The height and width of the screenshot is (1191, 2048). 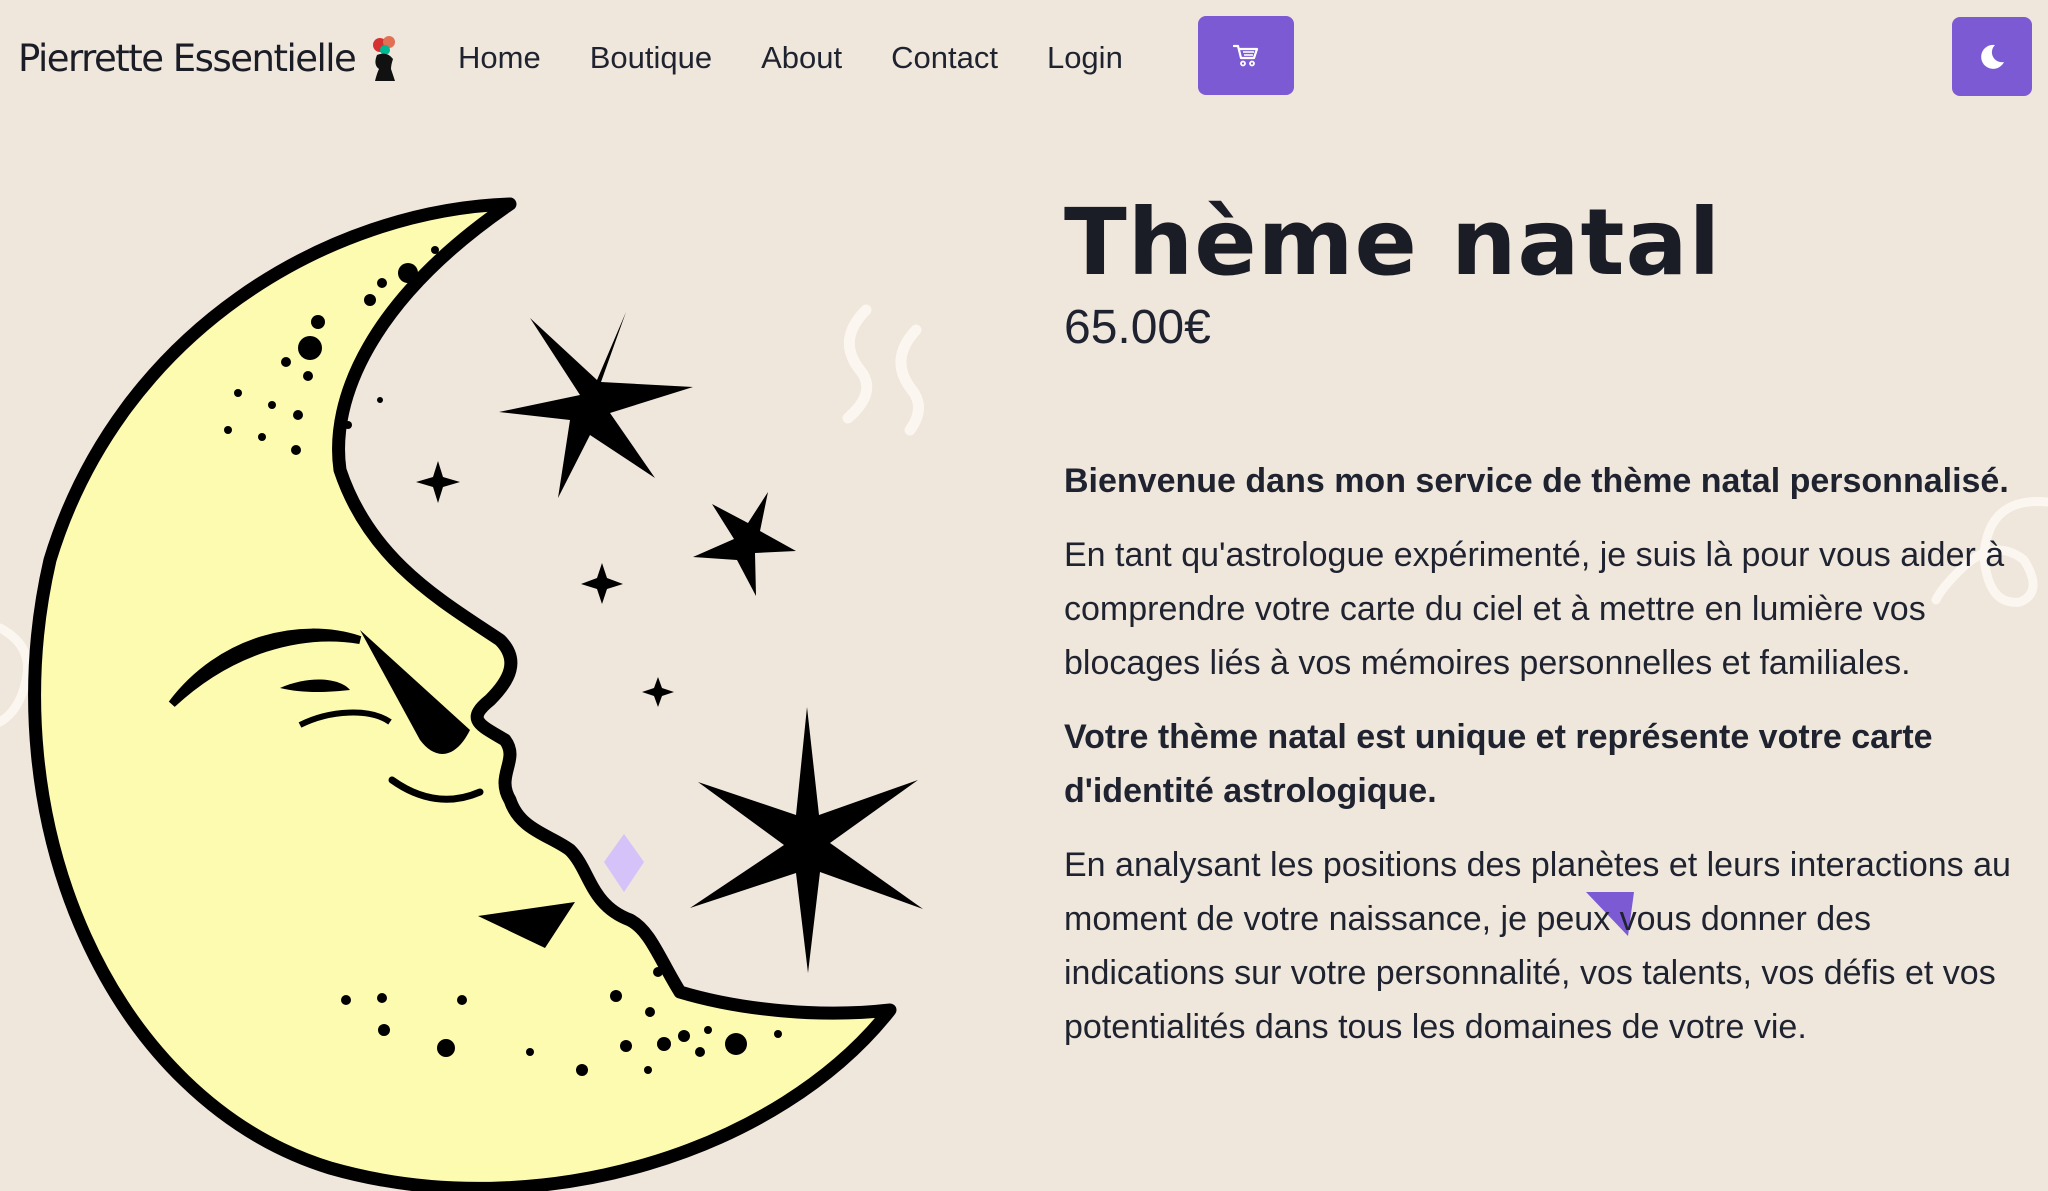 What do you see at coordinates (1137, 327) in the screenshot?
I see `product-price: 65.00€` at bounding box center [1137, 327].